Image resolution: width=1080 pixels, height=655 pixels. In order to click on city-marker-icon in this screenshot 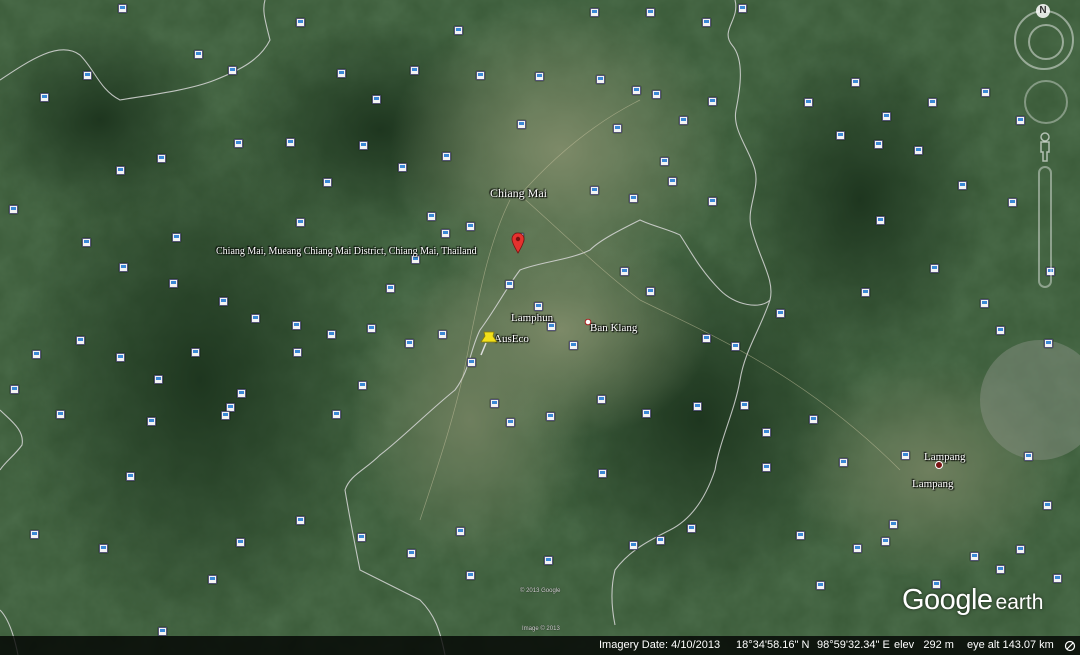, I will do `click(939, 465)`.